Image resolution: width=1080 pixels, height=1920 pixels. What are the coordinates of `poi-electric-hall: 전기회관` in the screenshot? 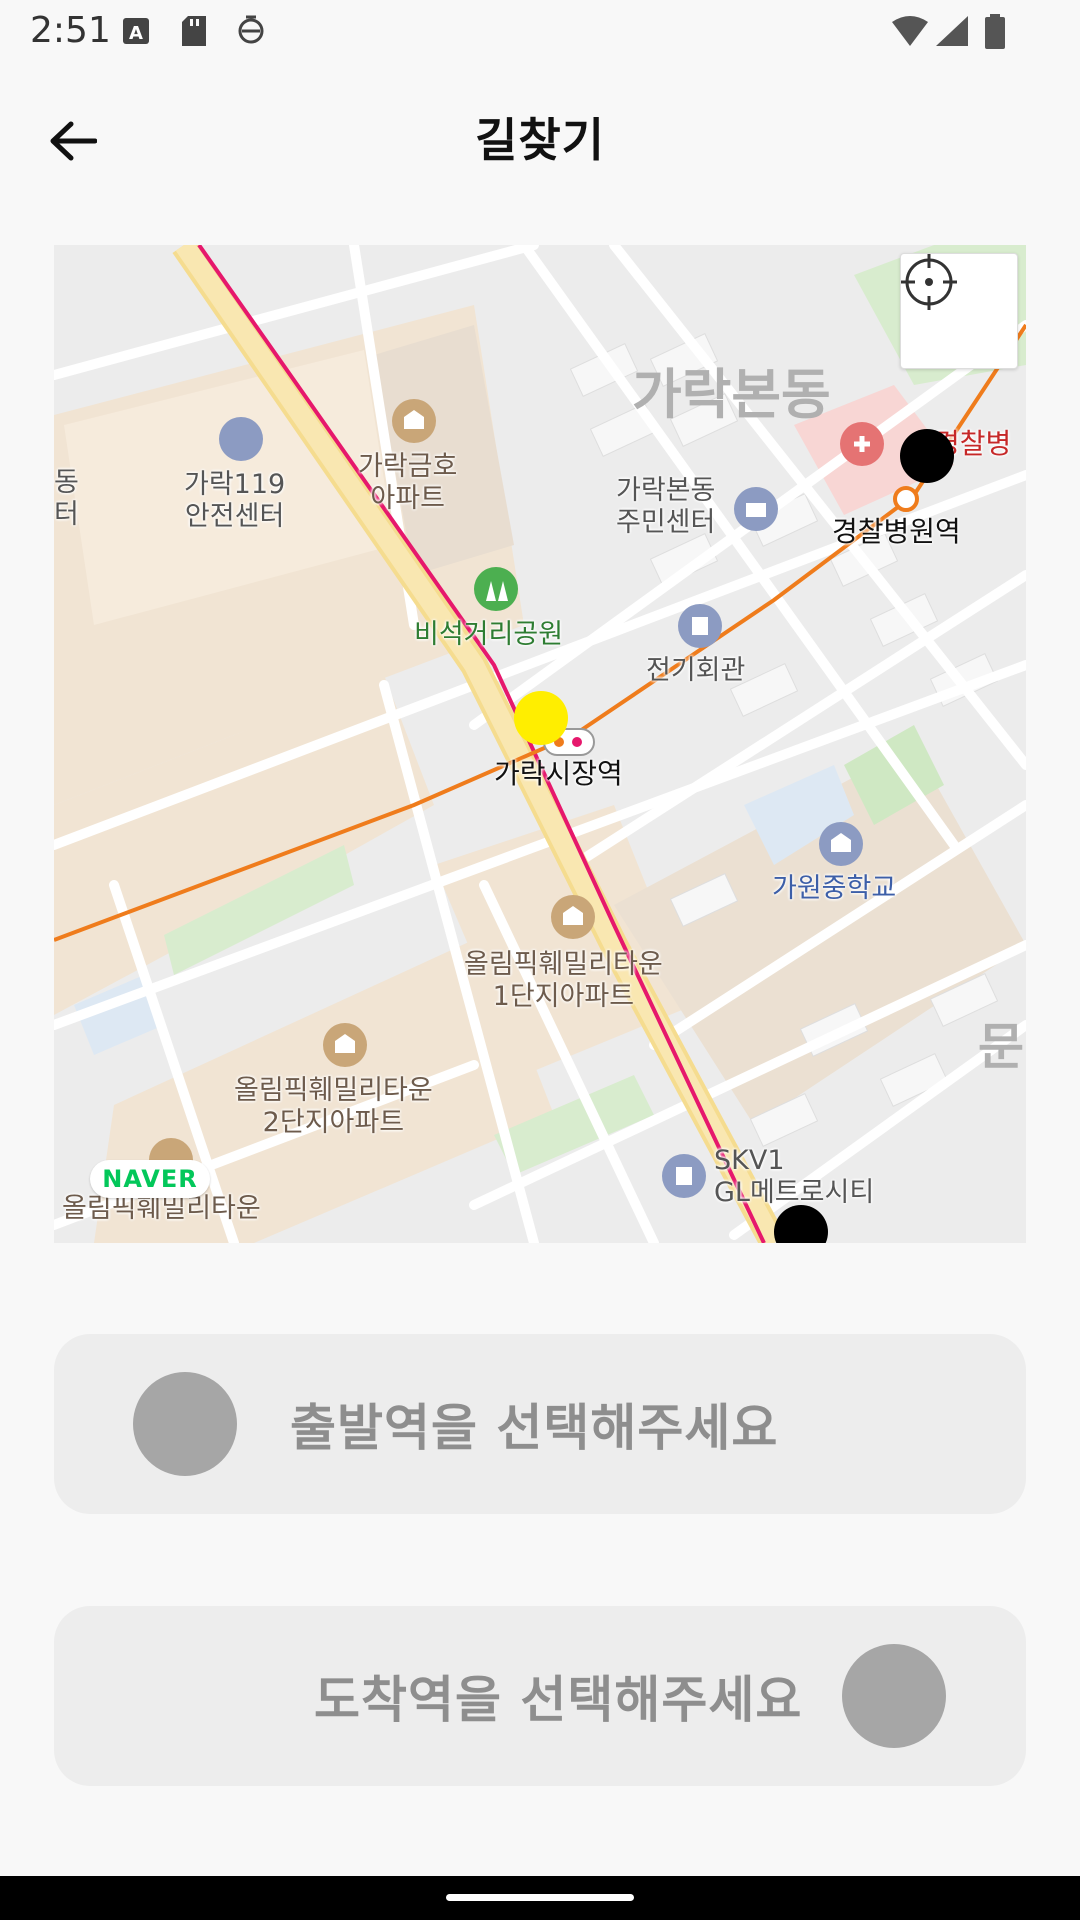 It's located at (696, 670).